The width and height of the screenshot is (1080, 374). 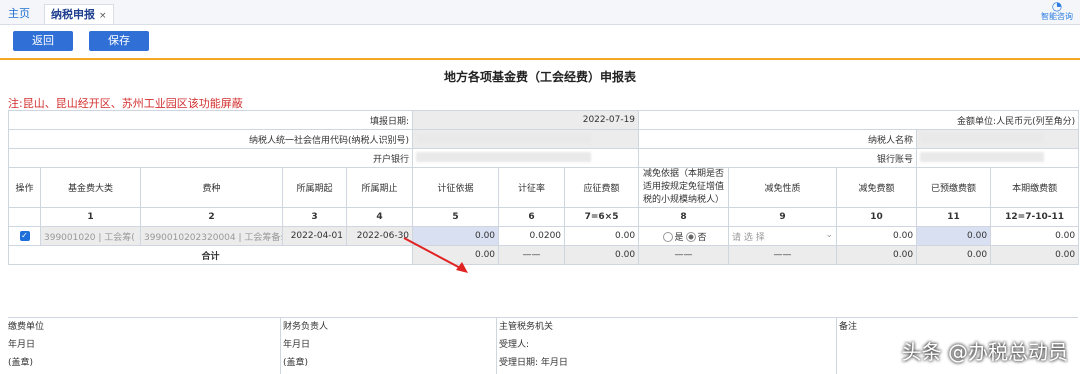 I want to click on col-header: 已预缴费额, so click(x=954, y=187).